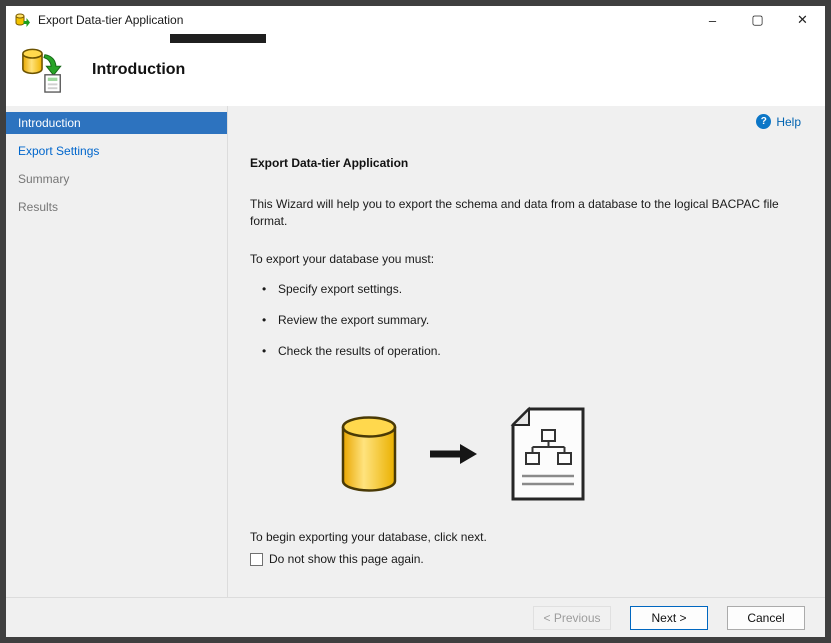  Describe the element at coordinates (22, 20) in the screenshot. I see `app-database-icon` at that location.